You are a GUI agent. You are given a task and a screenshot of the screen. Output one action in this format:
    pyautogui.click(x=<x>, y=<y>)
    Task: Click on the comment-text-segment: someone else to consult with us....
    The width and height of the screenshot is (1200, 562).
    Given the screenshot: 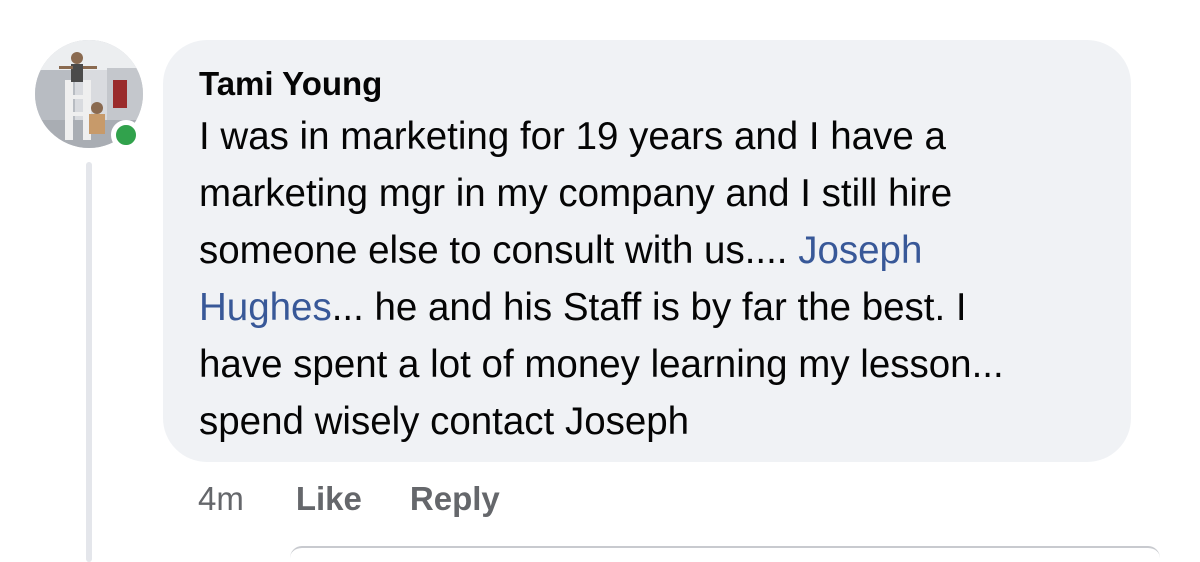 What is the action you would take?
    pyautogui.click(x=499, y=250)
    